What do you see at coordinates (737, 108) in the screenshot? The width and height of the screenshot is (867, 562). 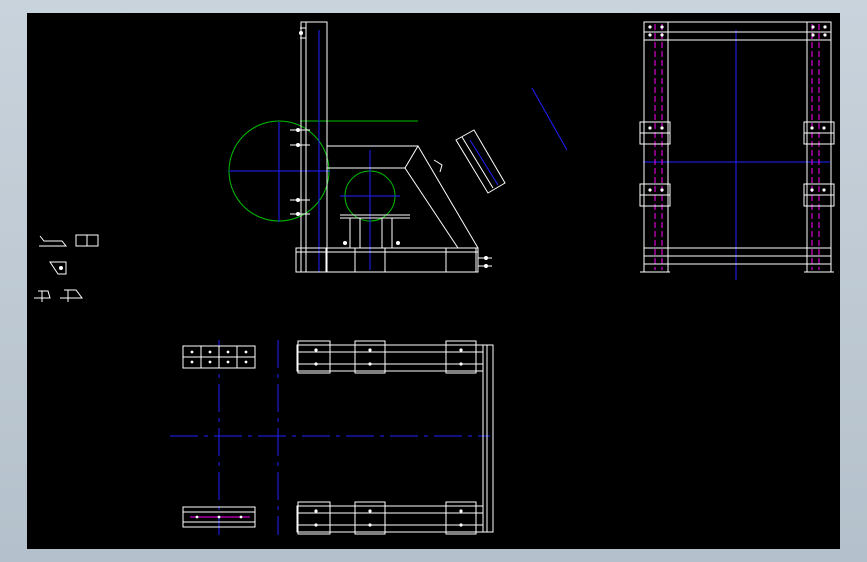 I see `front-bolt-heads` at bounding box center [737, 108].